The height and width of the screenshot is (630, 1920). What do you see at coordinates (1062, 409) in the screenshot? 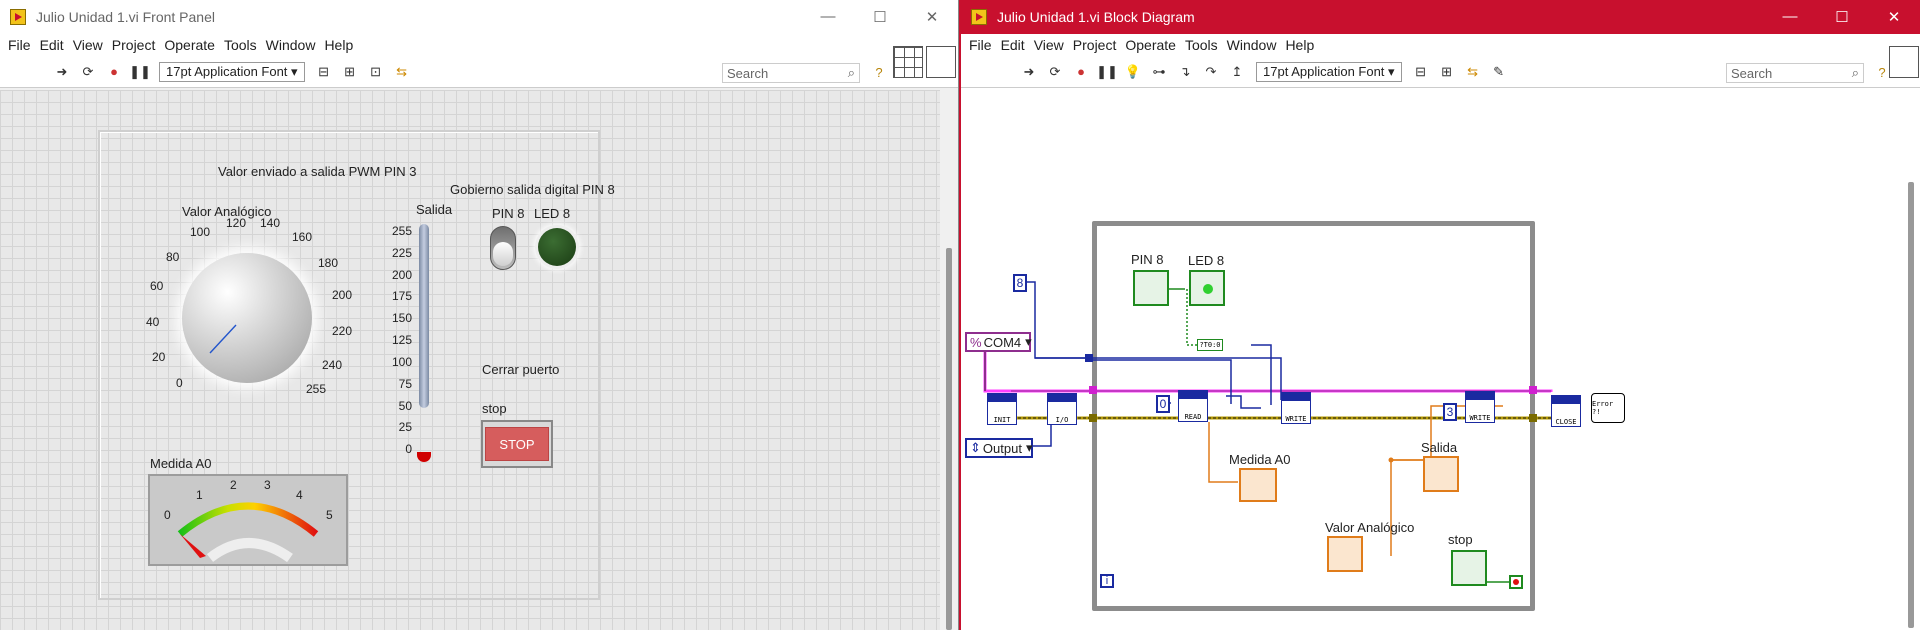
I see `io-subvi: I/O` at bounding box center [1062, 409].